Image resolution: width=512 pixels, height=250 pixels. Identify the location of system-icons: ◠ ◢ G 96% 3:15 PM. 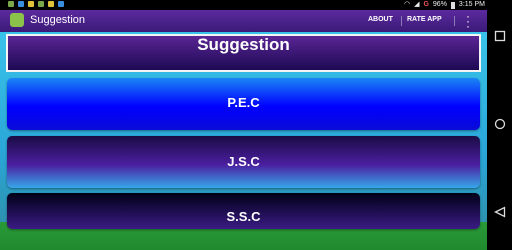
(444, 5).